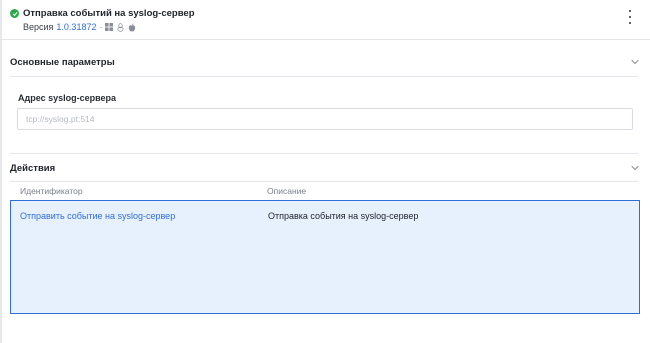  Describe the element at coordinates (62, 62) in the screenshot. I see `params-section-title: Основные параметры` at that location.